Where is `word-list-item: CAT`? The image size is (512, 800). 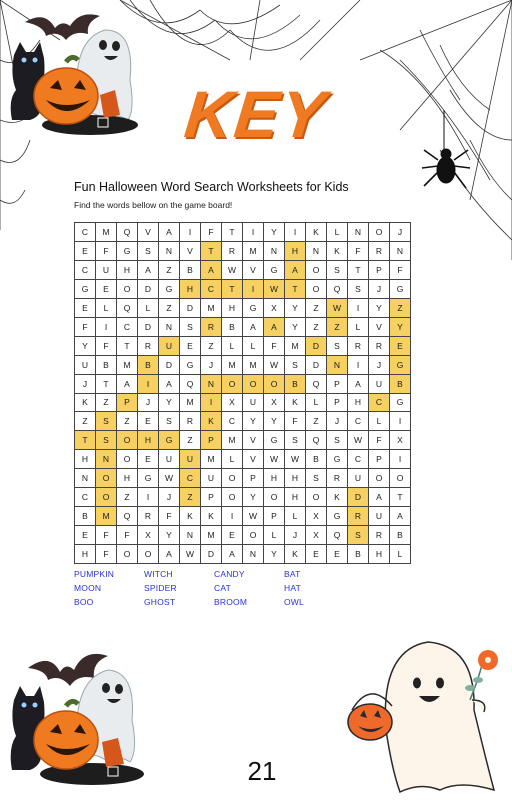 word-list-item: CAT is located at coordinates (222, 588).